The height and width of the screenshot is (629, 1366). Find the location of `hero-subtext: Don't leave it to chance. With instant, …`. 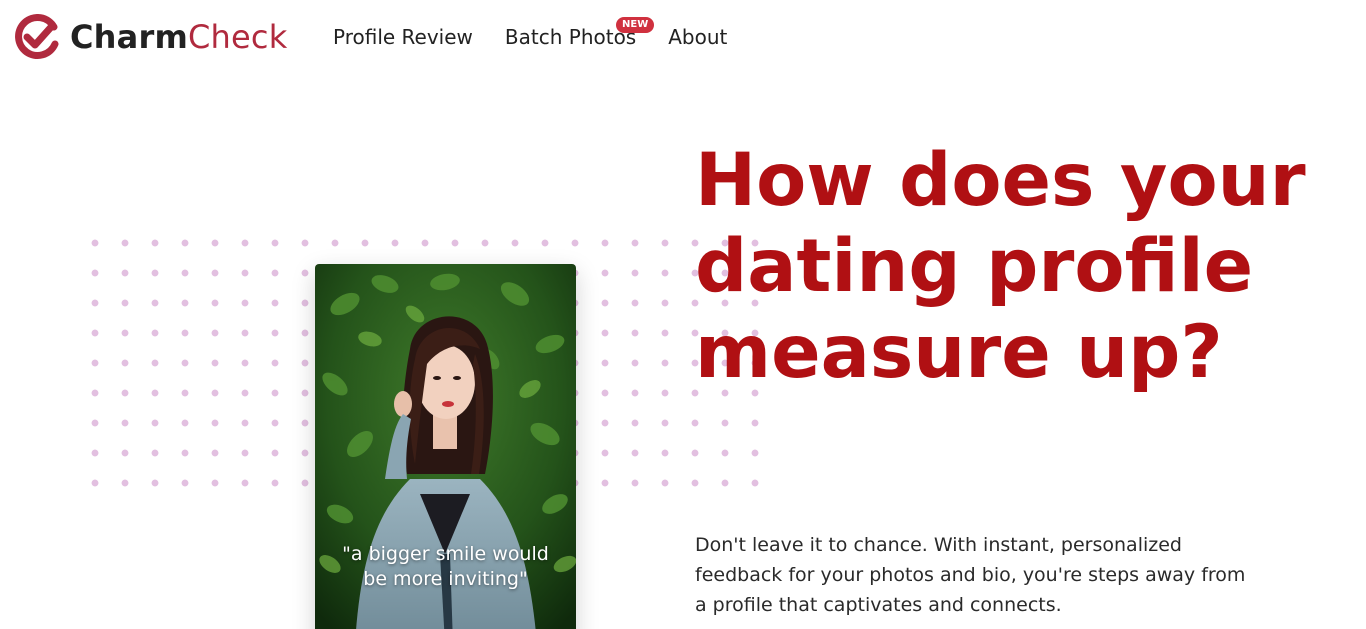

hero-subtext: Don't leave it to chance. With instant, … is located at coordinates (970, 575).